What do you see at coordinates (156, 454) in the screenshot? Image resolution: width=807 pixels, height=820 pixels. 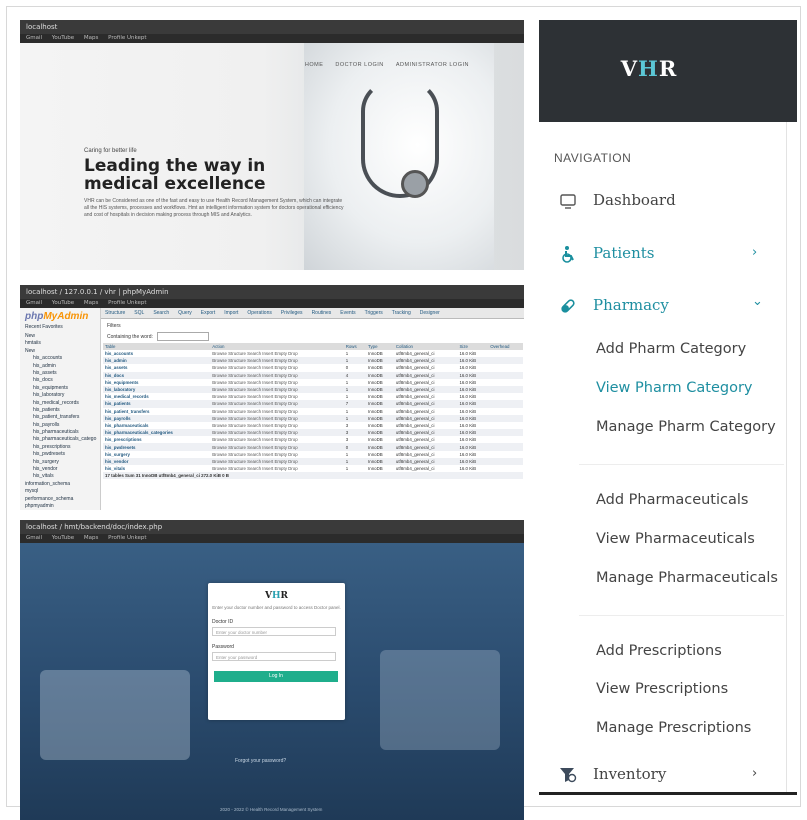 I see `table-name-link: his_surgery` at bounding box center [156, 454].